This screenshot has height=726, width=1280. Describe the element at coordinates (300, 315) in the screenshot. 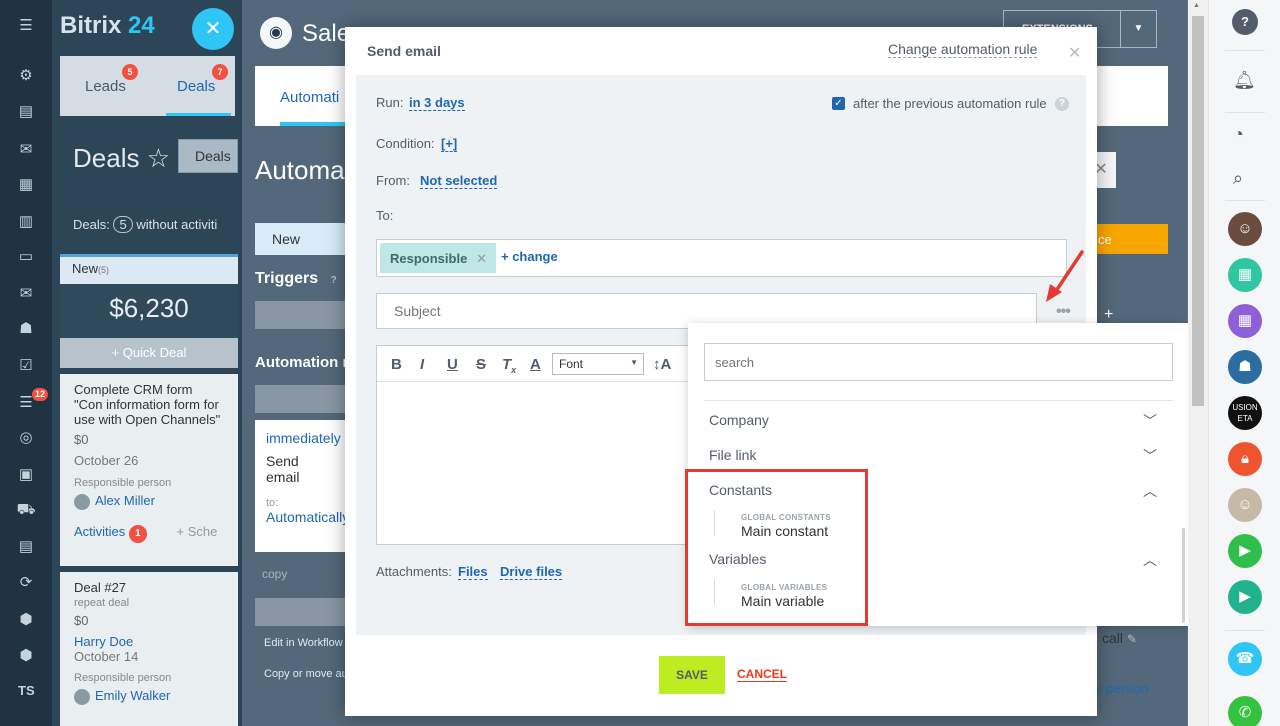

I see `add-trigger-strip` at that location.